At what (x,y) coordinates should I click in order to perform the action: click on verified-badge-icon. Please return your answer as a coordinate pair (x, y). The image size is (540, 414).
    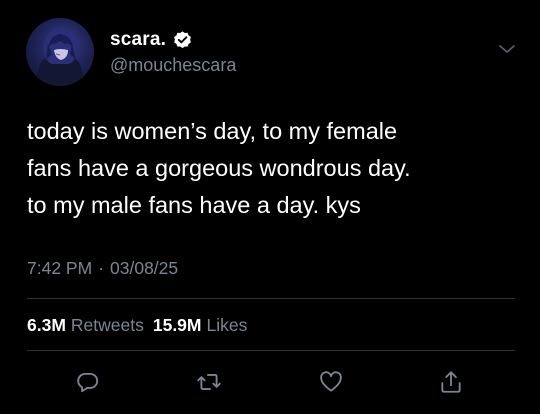
    Looking at the image, I should click on (182, 40).